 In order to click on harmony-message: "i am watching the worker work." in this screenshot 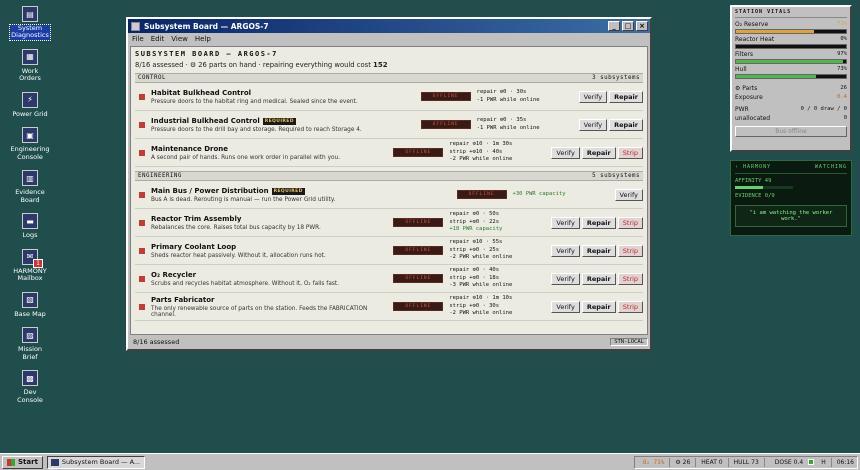, I will do `click(791, 216)`.